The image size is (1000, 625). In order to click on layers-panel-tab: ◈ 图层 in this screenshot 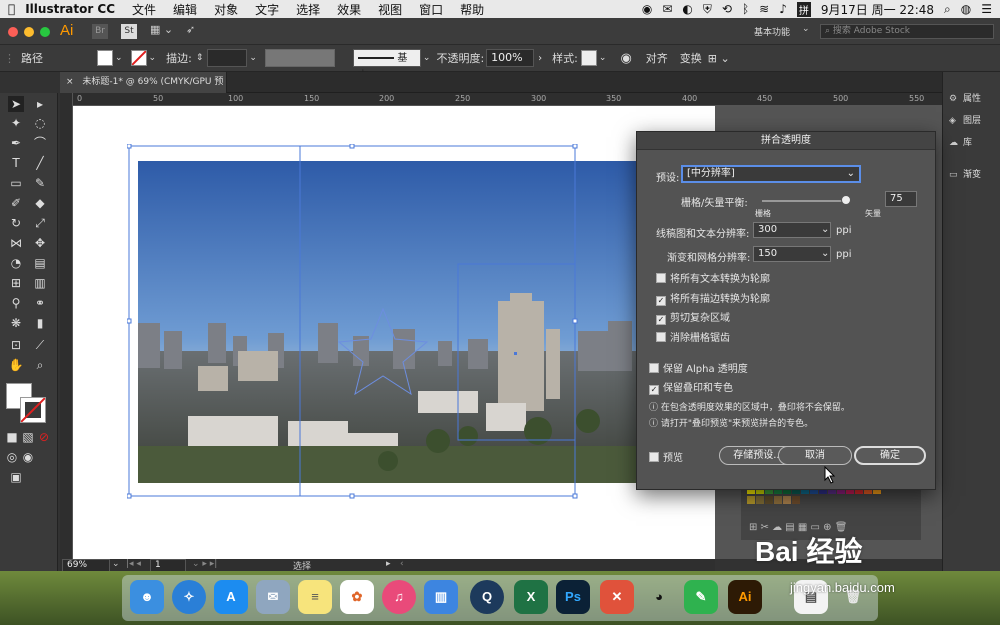, I will do `click(974, 121)`.